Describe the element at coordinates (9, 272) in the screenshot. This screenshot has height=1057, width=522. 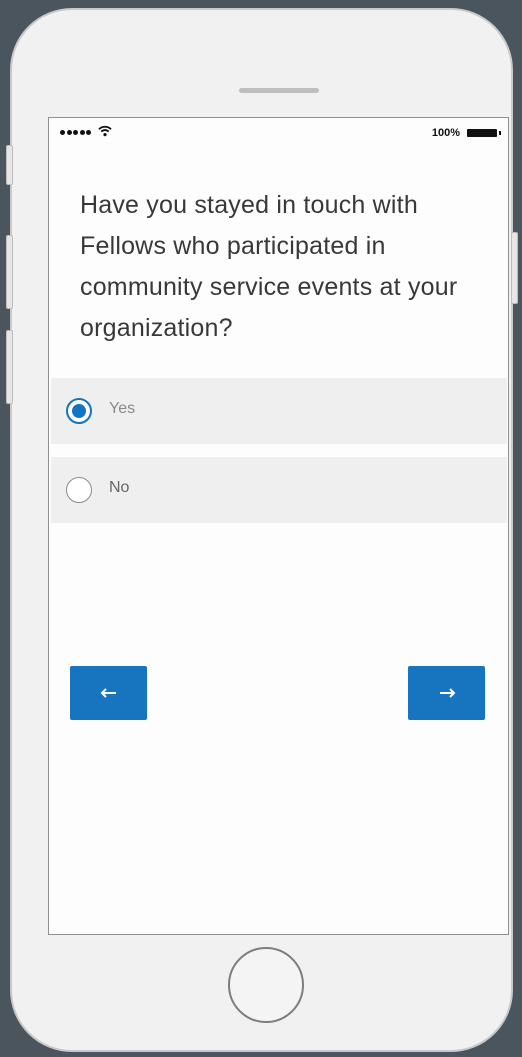
I see `volume-up-button` at that location.